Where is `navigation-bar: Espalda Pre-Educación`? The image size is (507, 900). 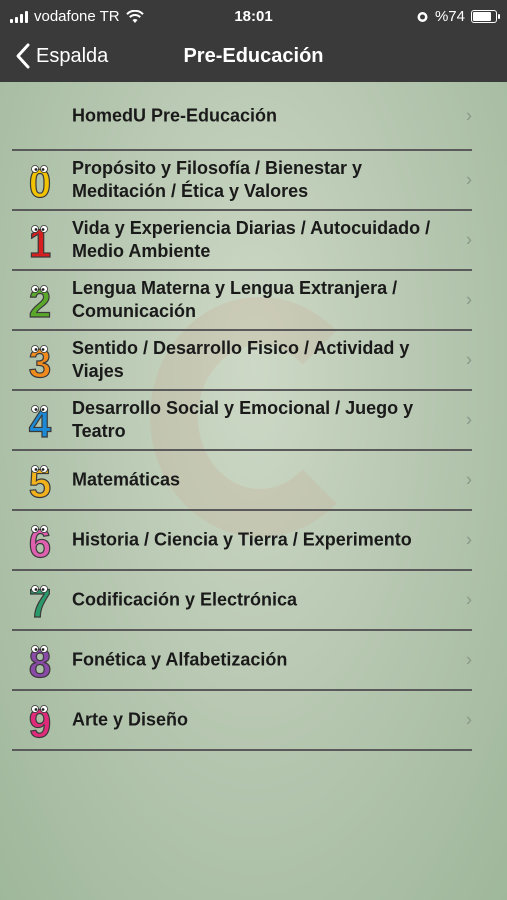 navigation-bar: Espalda Pre-Educación is located at coordinates (253, 58).